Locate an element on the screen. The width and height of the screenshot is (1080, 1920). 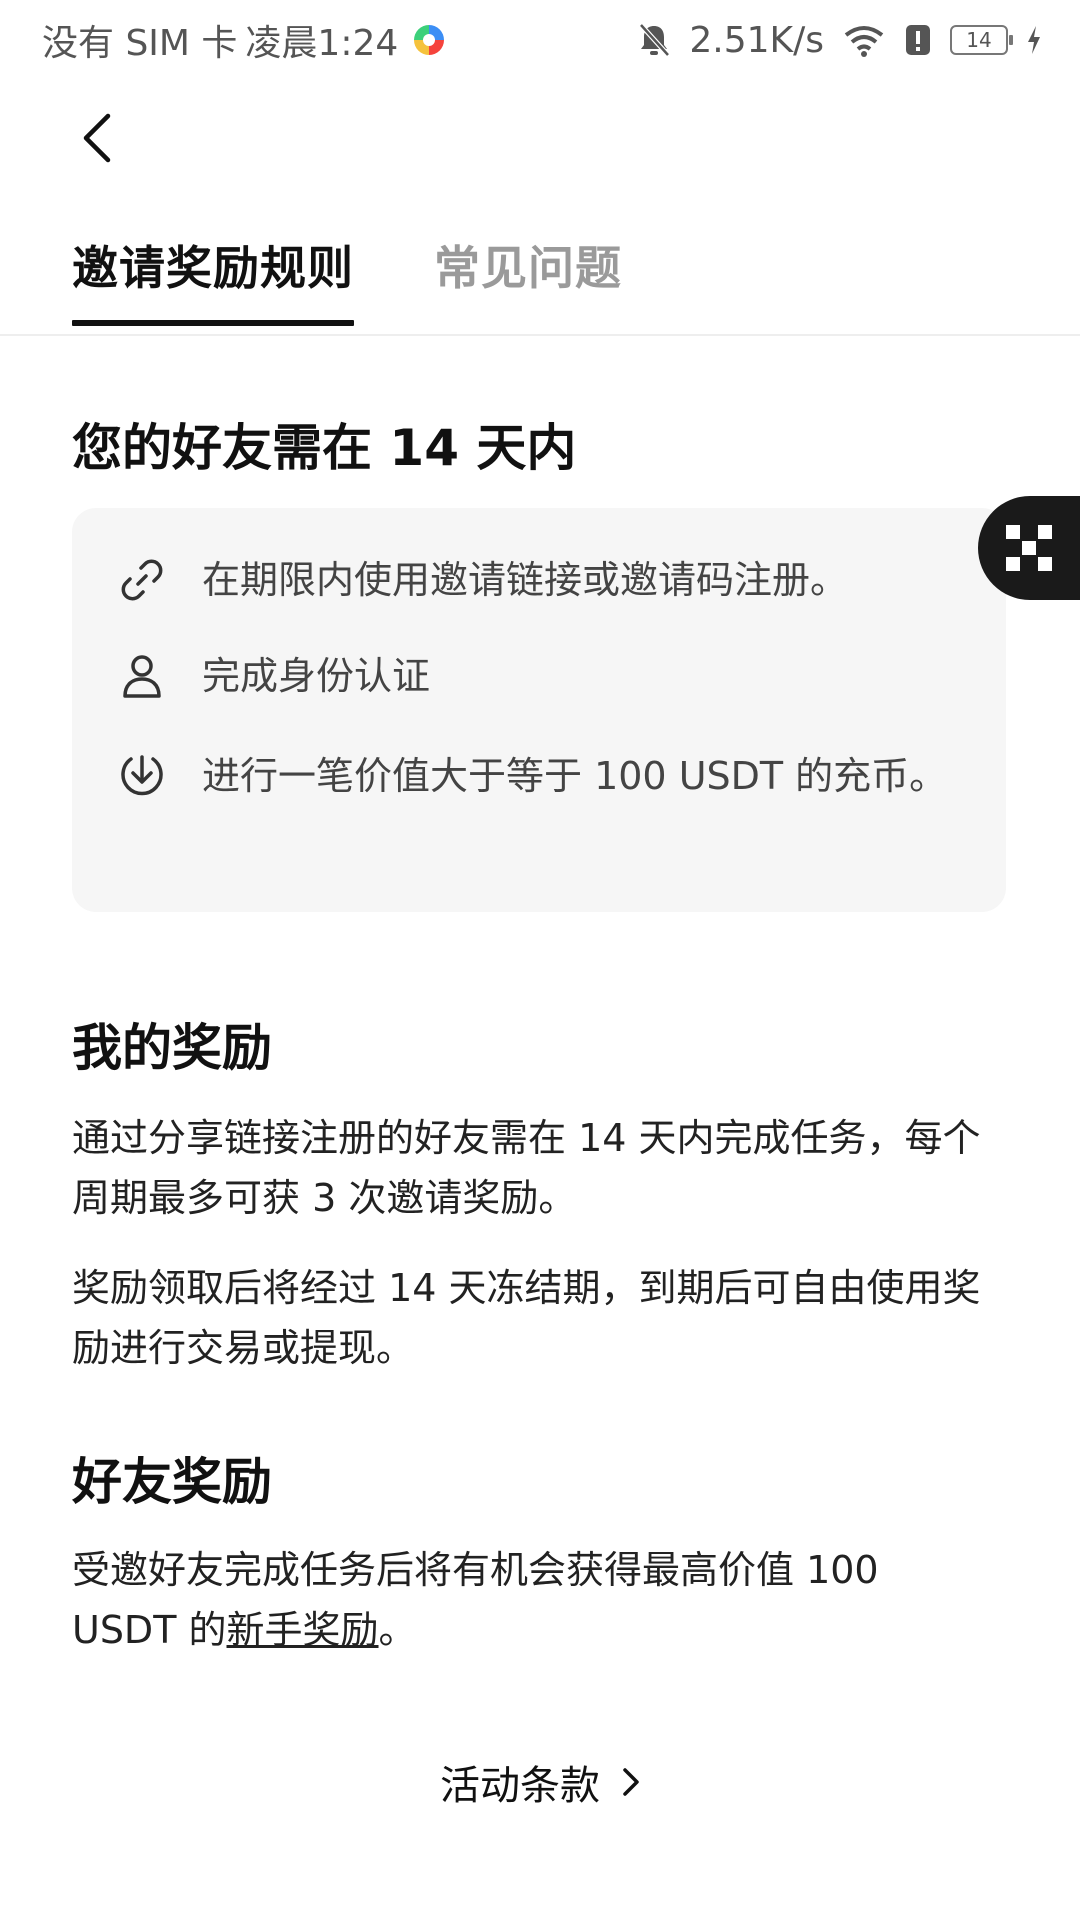
qr-code-icon is located at coordinates (1029, 548).